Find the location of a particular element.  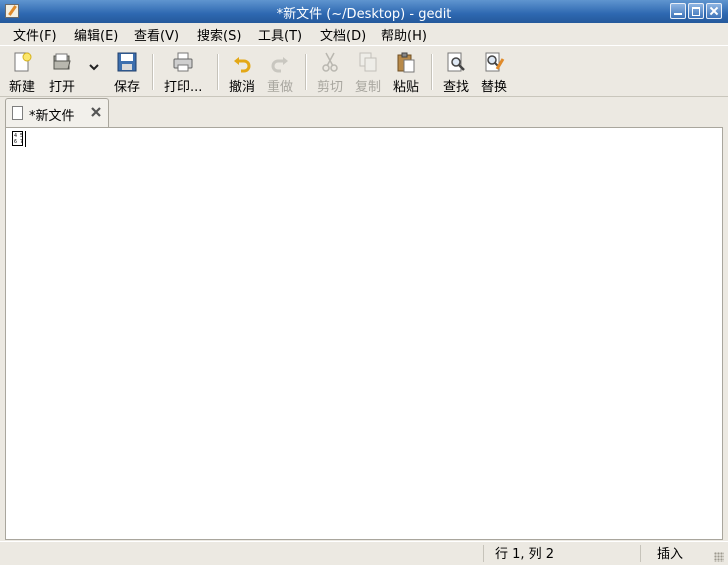

undo-arrow-icon is located at coordinates (242, 65).